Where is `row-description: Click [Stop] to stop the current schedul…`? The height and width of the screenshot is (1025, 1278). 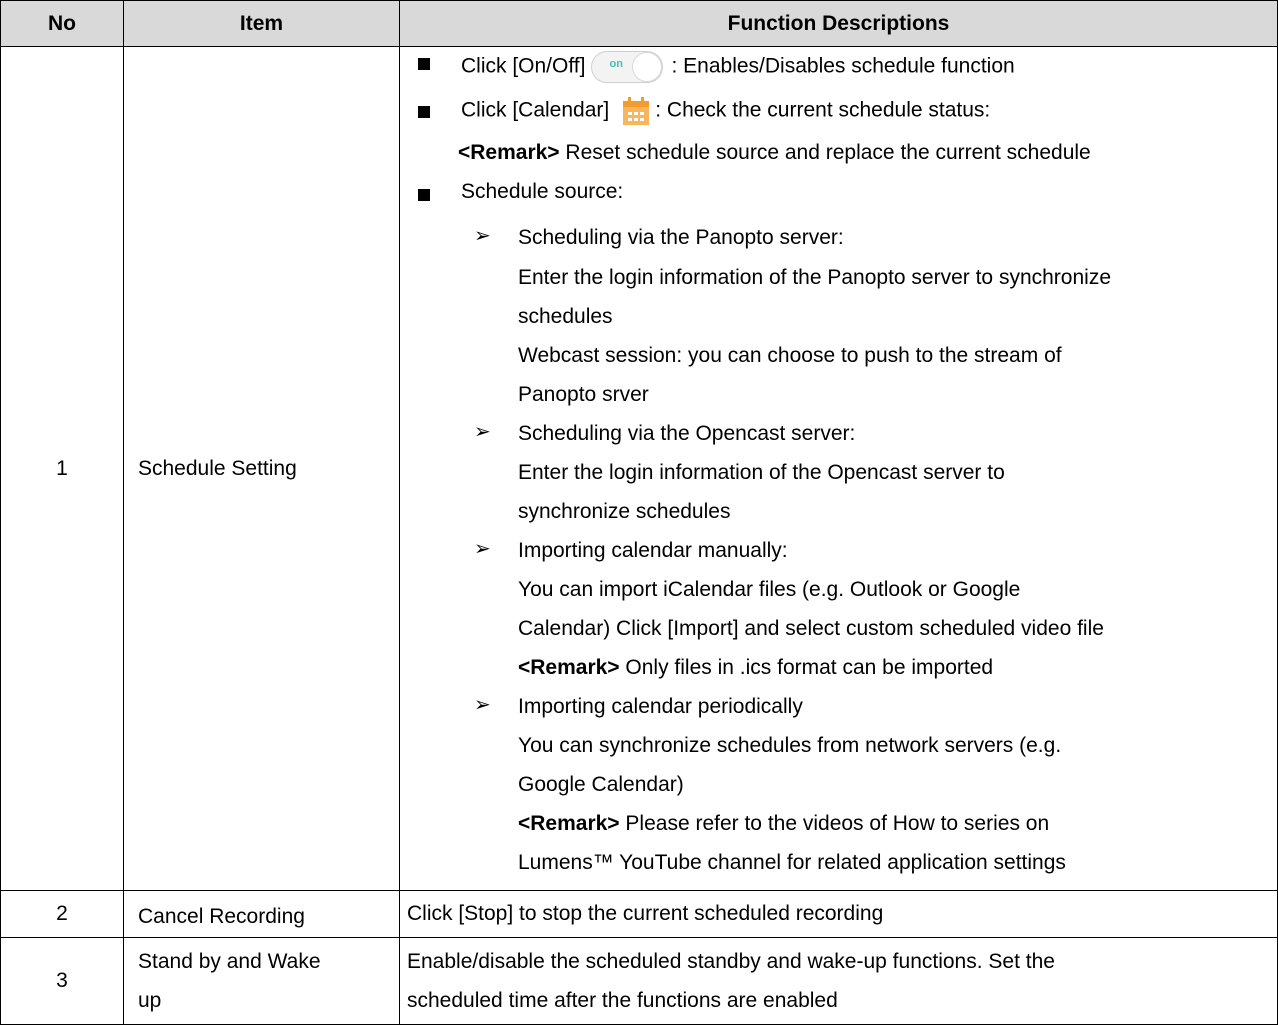
row-description: Click [Stop] to stop the current schedul… is located at coordinates (838, 914).